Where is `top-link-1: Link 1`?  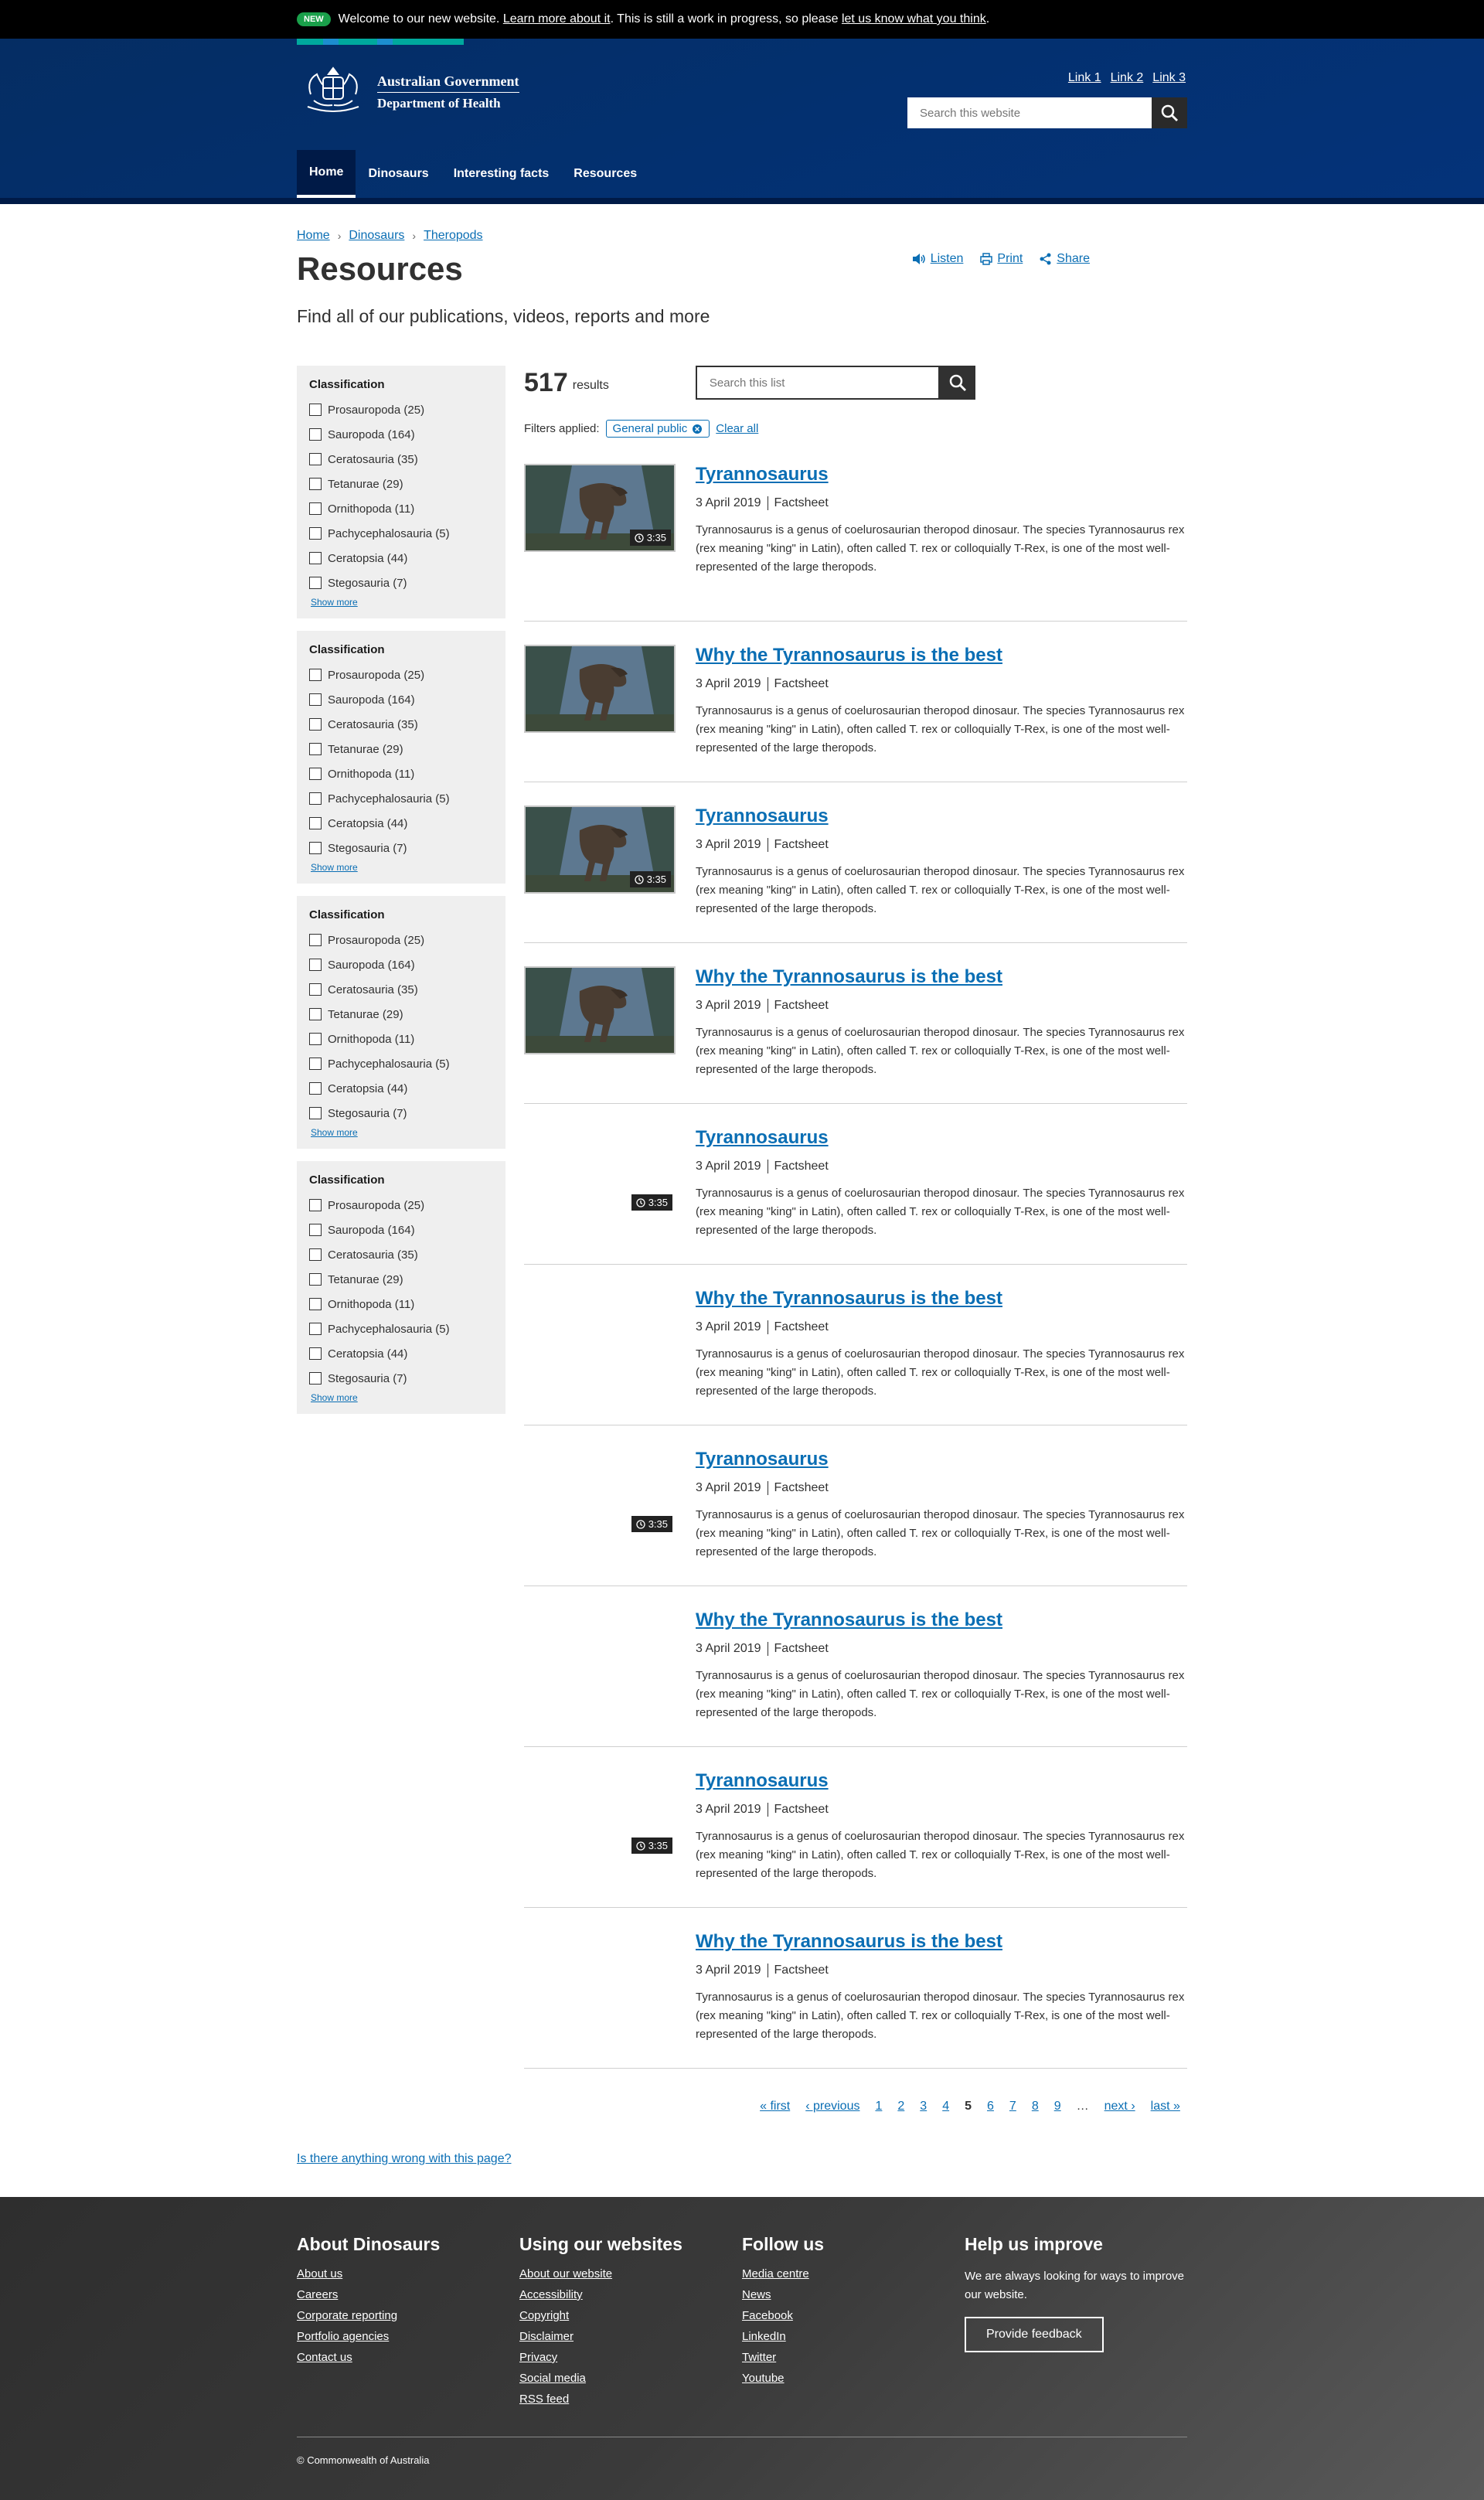
top-link-1: Link 1 is located at coordinates (1084, 78).